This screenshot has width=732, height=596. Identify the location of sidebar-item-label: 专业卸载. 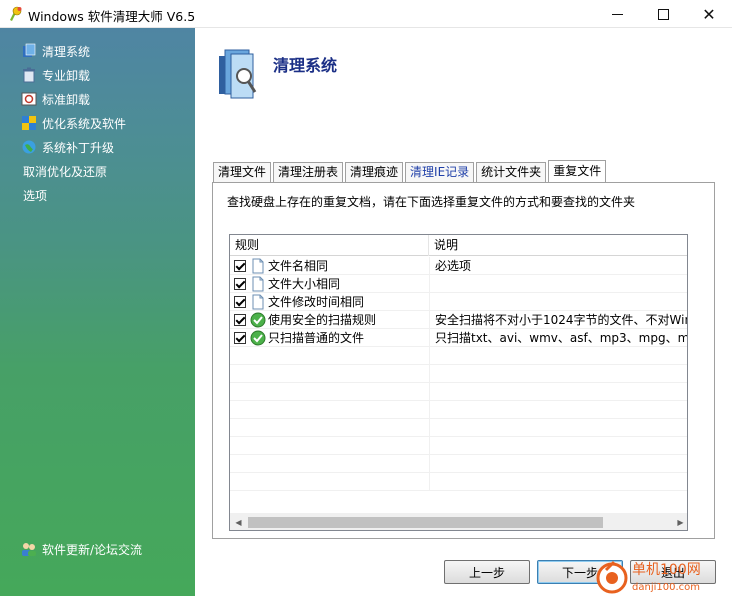
(66, 75).